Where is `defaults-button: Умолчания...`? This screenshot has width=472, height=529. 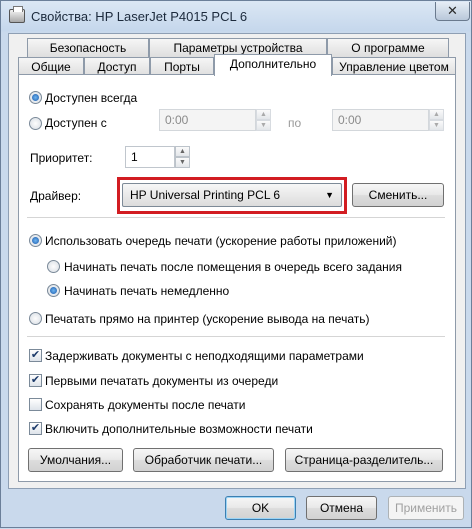 defaults-button: Умолчания... is located at coordinates (75, 460).